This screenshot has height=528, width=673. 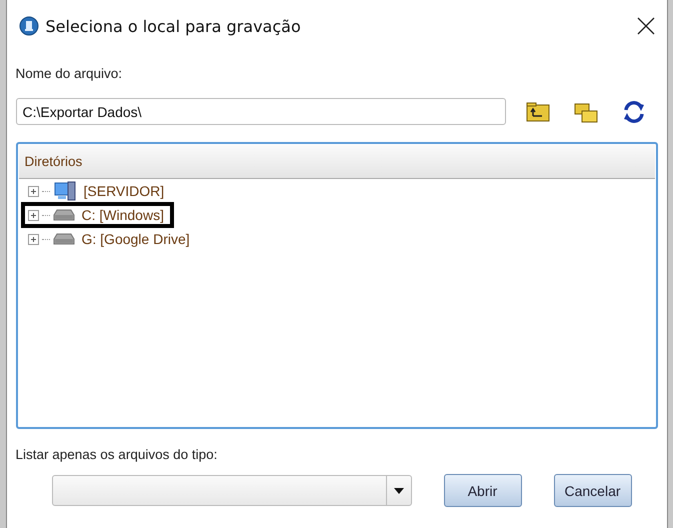 I want to click on close-icon, so click(x=645, y=26).